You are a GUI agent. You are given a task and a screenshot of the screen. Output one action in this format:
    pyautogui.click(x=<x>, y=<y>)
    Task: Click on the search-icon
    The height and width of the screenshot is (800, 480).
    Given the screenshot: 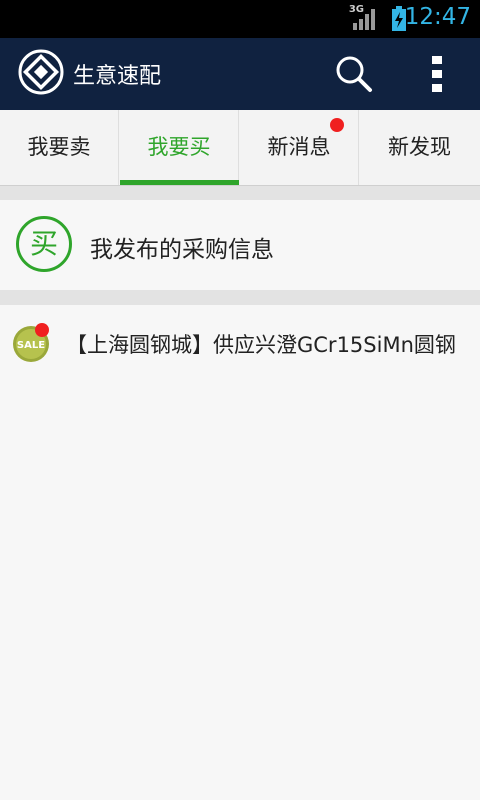 What is the action you would take?
    pyautogui.click(x=354, y=74)
    